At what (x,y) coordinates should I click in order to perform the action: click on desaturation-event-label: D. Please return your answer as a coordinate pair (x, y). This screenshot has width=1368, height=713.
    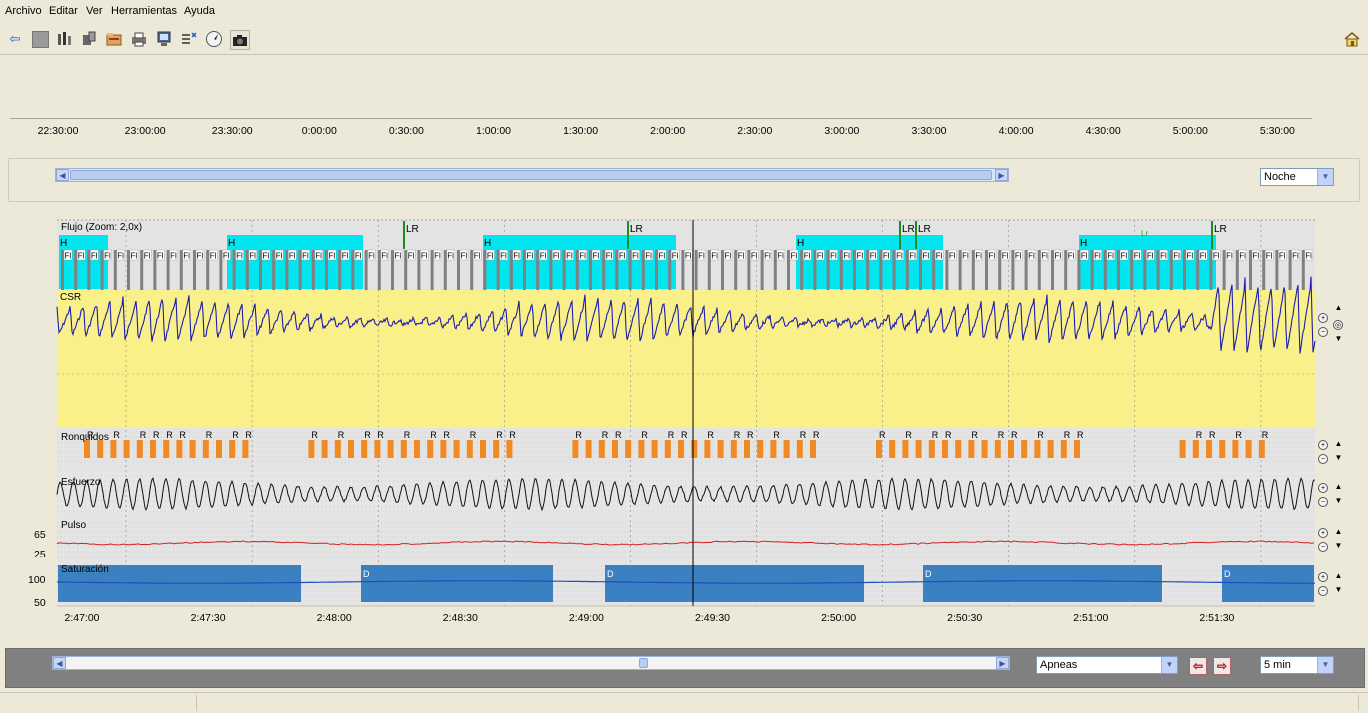
    Looking at the image, I should click on (928, 574).